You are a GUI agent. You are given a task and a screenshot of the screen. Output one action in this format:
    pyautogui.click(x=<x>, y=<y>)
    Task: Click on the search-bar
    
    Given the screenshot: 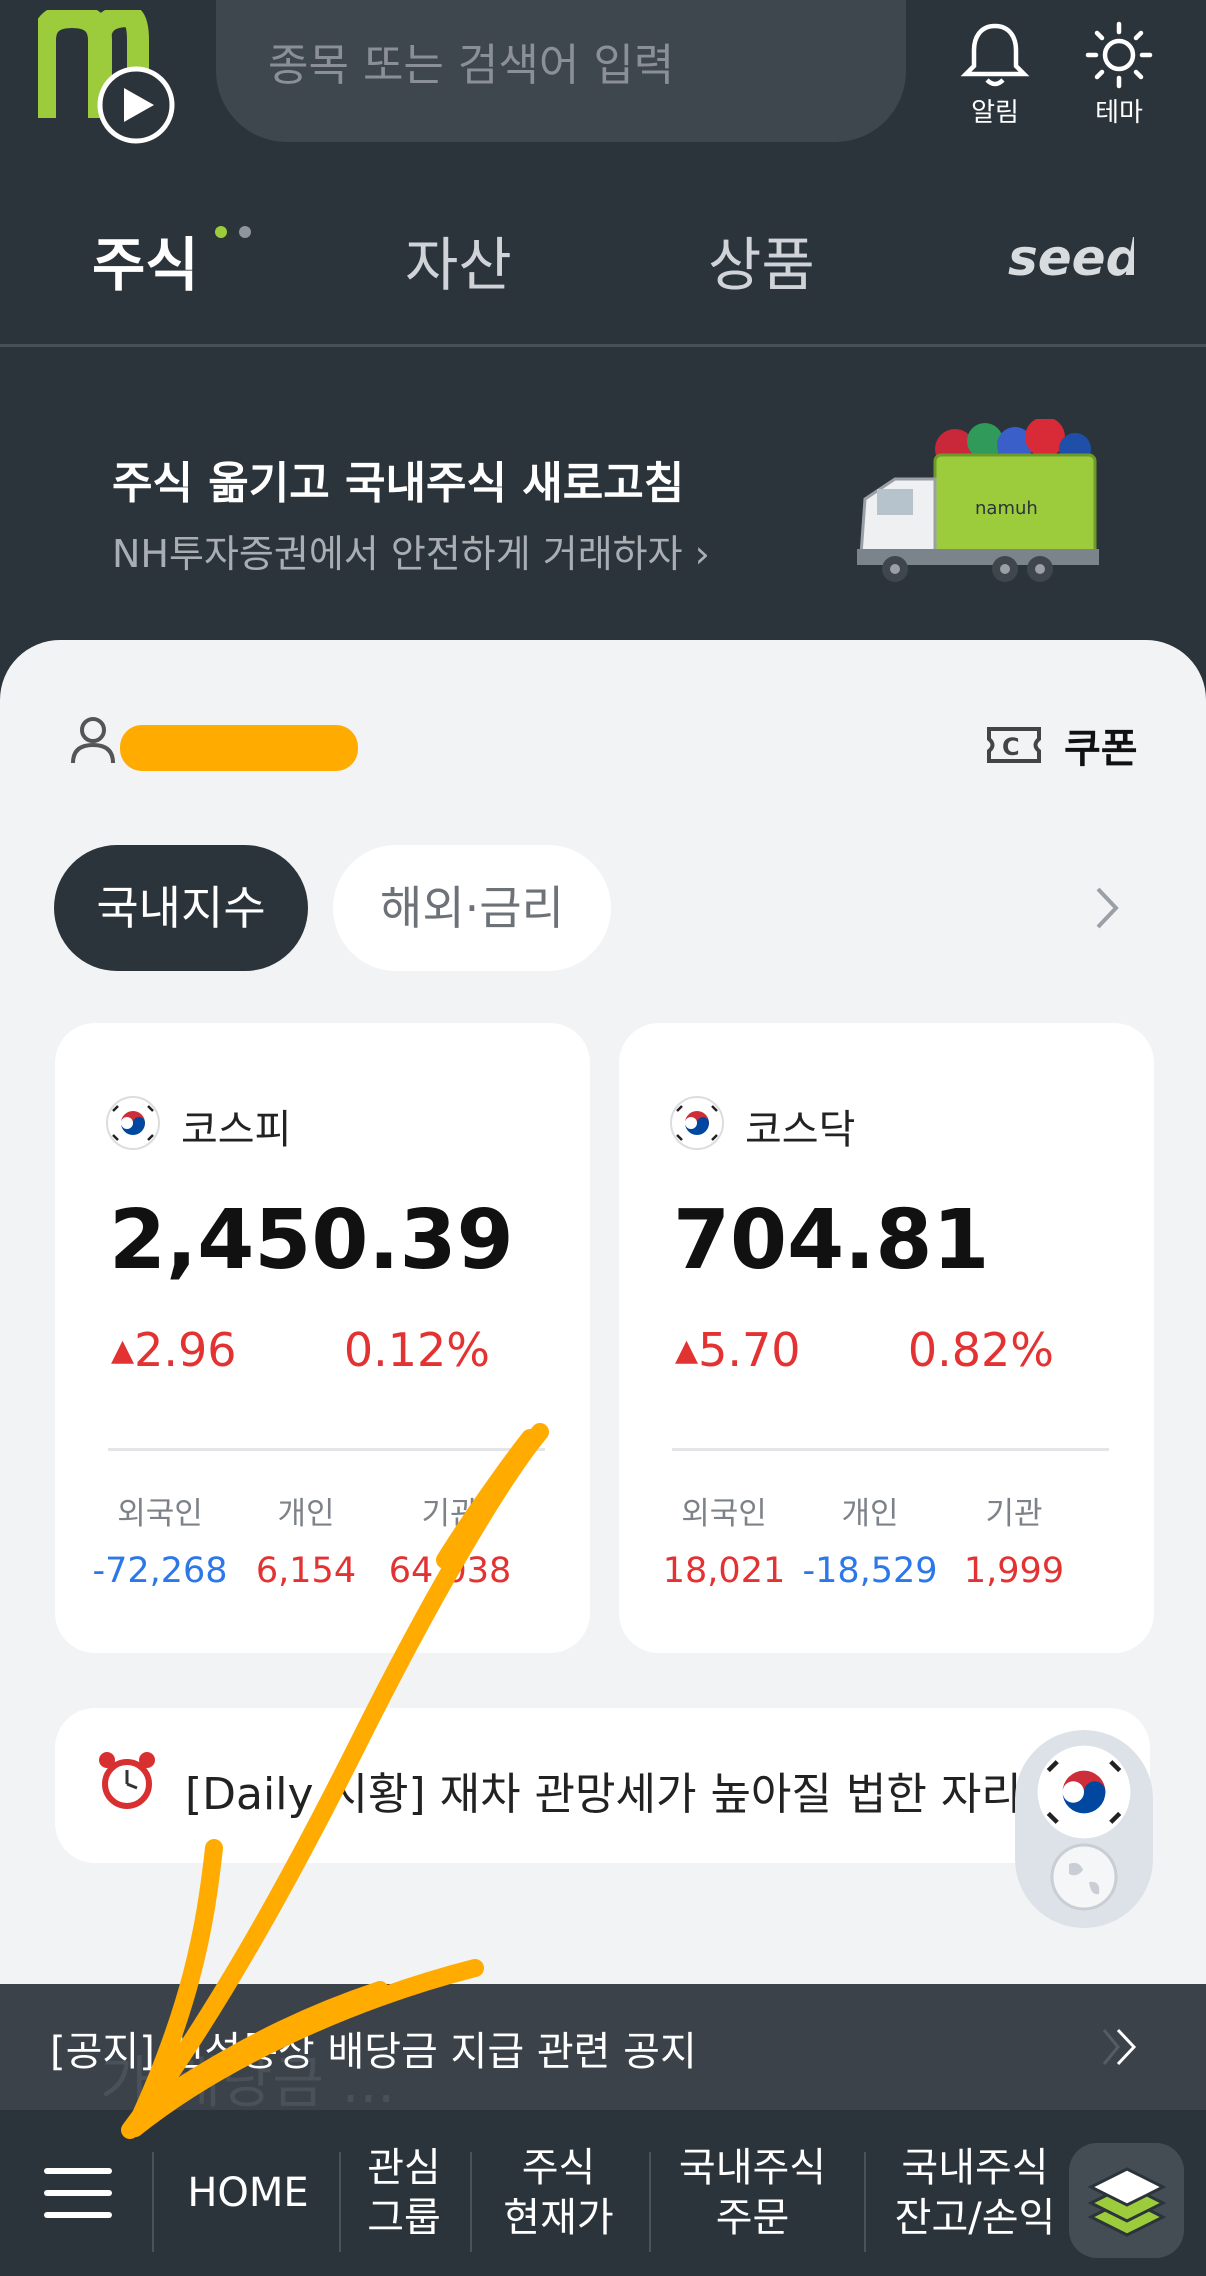 What is the action you would take?
    pyautogui.click(x=561, y=71)
    